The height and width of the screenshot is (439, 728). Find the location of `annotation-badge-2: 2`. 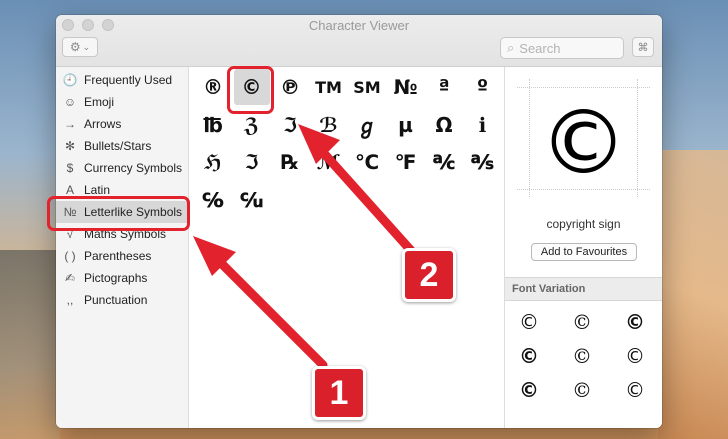

annotation-badge-2: 2 is located at coordinates (429, 275).